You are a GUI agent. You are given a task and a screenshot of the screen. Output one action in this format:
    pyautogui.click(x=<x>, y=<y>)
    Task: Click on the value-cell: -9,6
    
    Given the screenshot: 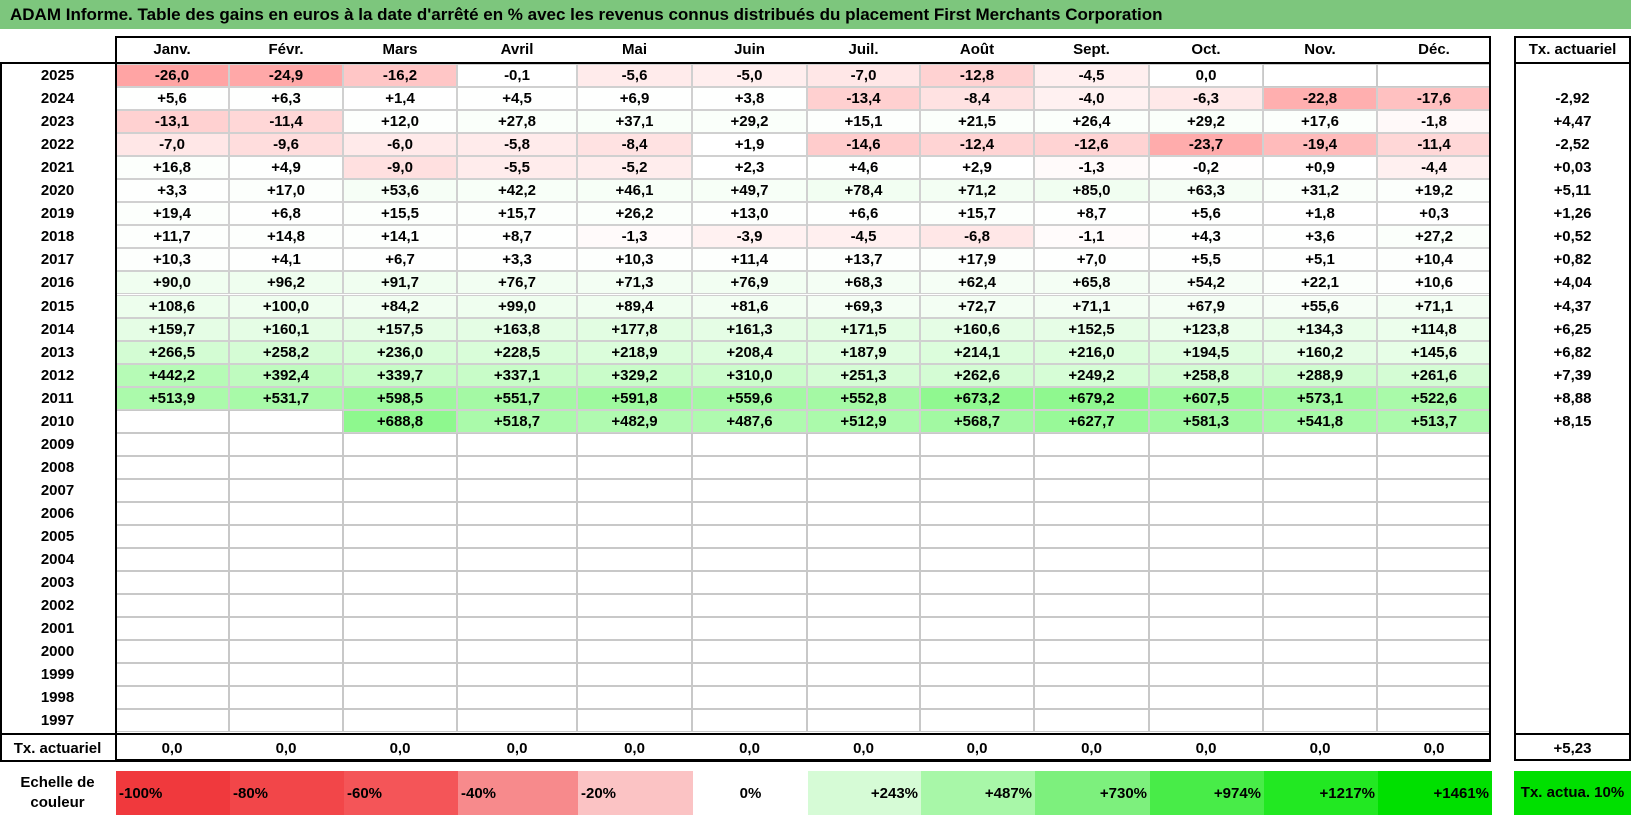 What is the action you would take?
    pyautogui.click(x=286, y=145)
    